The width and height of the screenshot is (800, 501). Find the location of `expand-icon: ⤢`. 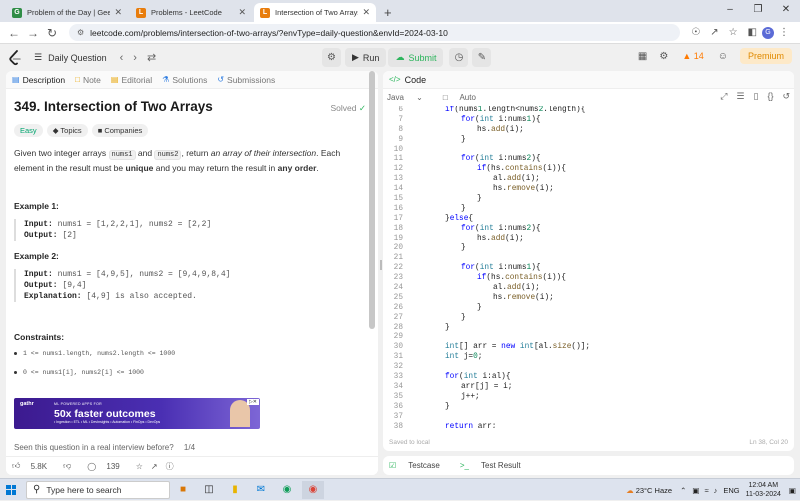

expand-icon: ⤢ is located at coordinates (723, 96).